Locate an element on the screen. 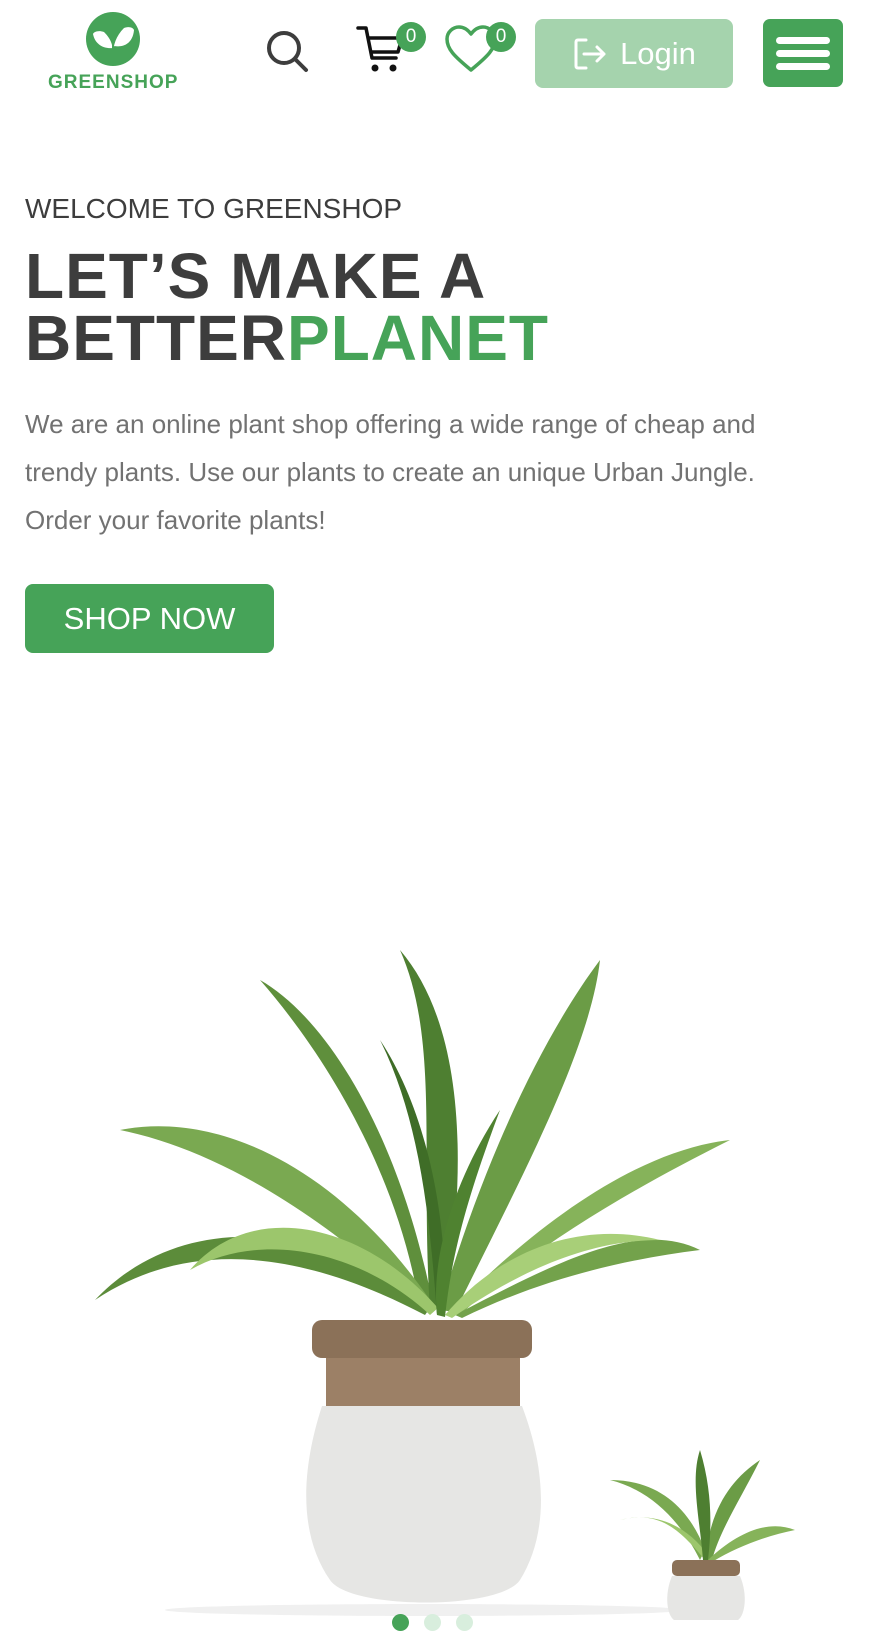 This screenshot has width=869, height=1635. shop-now-button: SHOP NOW is located at coordinates (149, 618).